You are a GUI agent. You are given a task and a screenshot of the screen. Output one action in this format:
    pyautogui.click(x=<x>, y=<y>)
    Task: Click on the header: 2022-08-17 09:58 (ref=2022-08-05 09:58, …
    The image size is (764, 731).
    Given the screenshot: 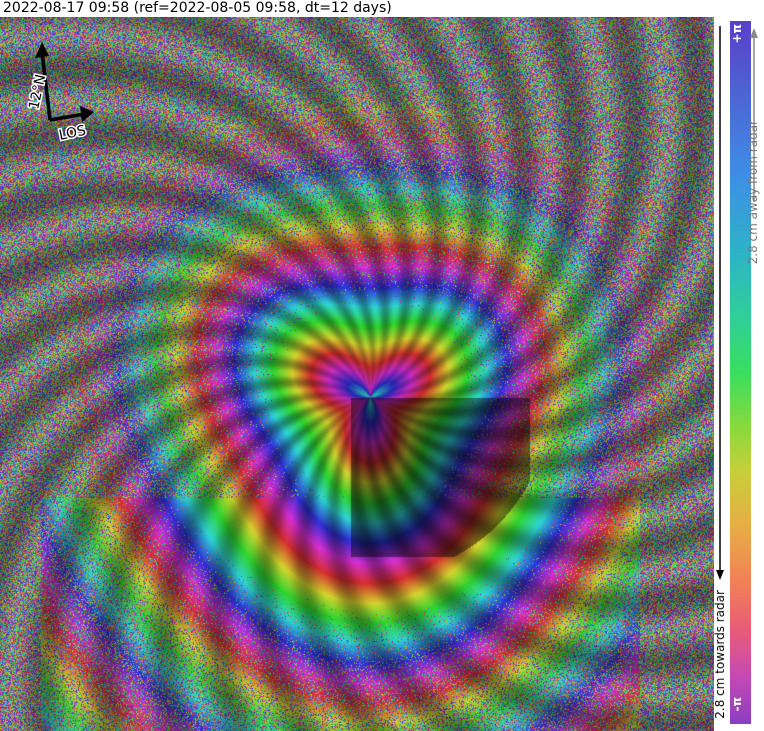 What is the action you would take?
    pyautogui.click(x=382, y=8)
    